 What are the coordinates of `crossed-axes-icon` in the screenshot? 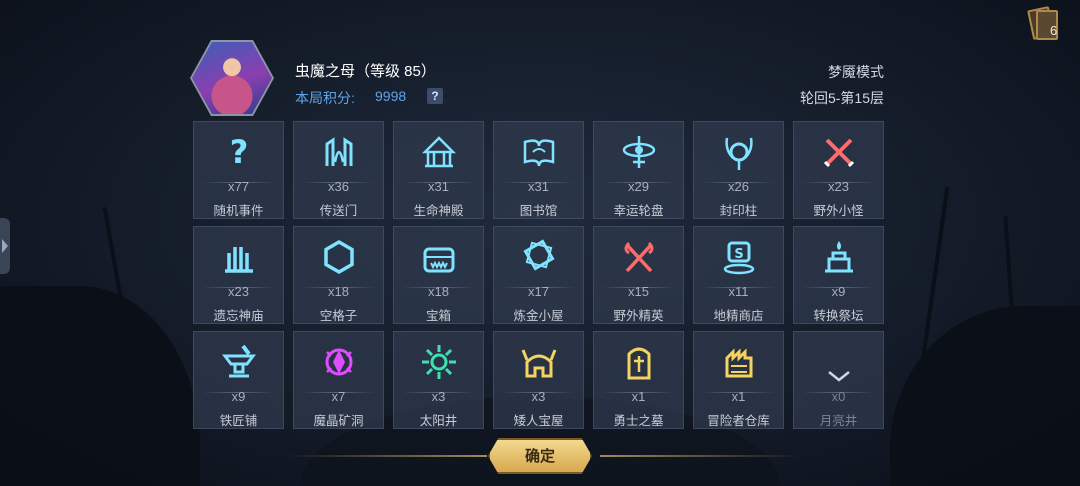 It's located at (639, 257).